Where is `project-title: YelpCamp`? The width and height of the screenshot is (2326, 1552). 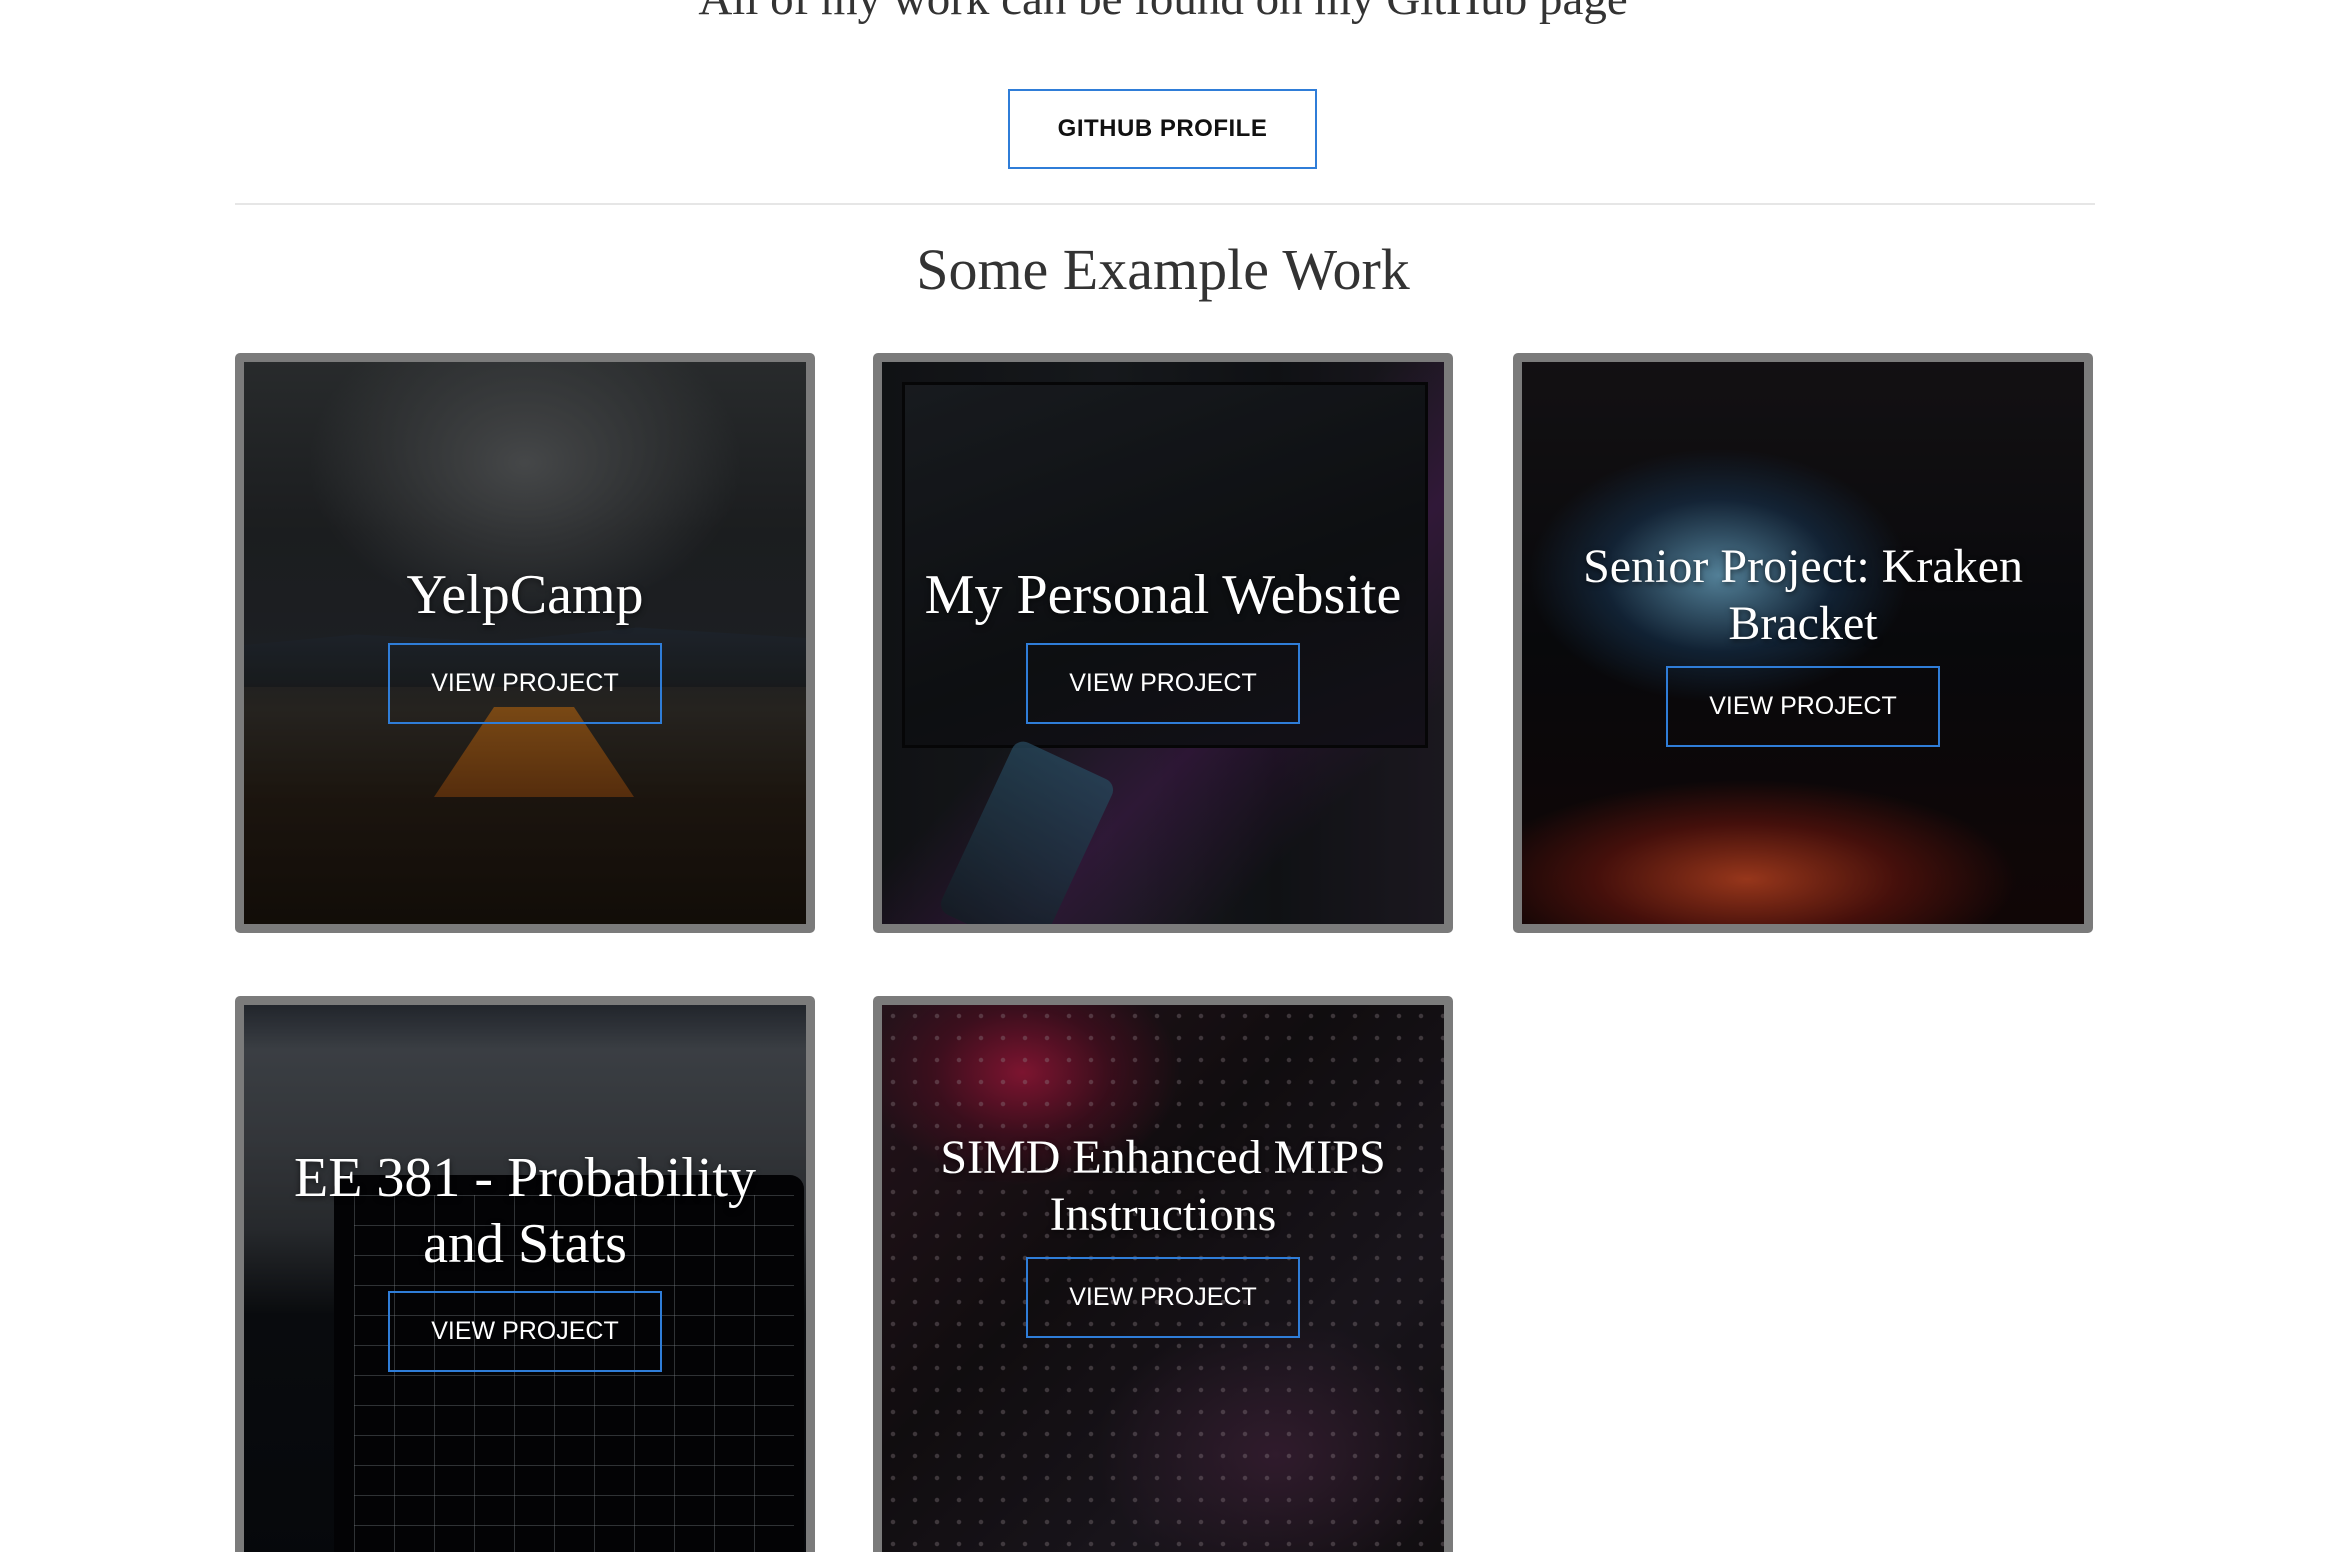
project-title: YelpCamp is located at coordinates (525, 595).